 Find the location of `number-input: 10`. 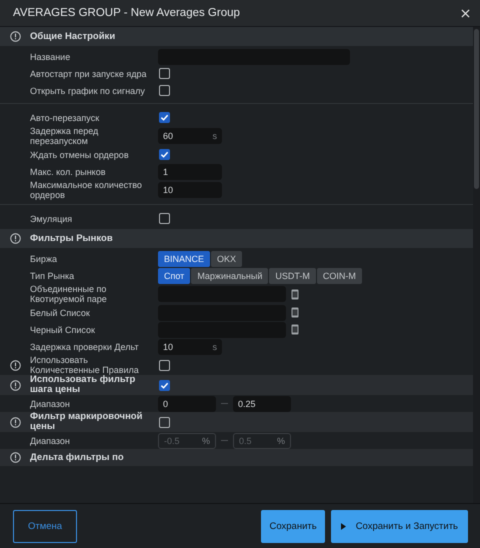

number-input: 10 is located at coordinates (190, 190).